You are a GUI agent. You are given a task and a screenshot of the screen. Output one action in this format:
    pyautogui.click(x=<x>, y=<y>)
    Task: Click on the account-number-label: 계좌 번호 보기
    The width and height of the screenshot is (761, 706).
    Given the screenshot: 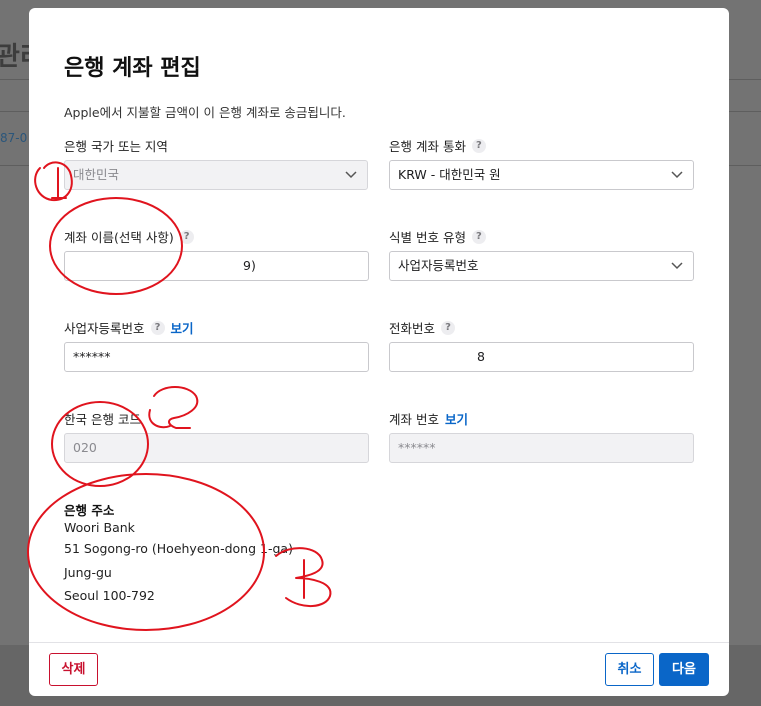 What is the action you would take?
    pyautogui.click(x=428, y=418)
    